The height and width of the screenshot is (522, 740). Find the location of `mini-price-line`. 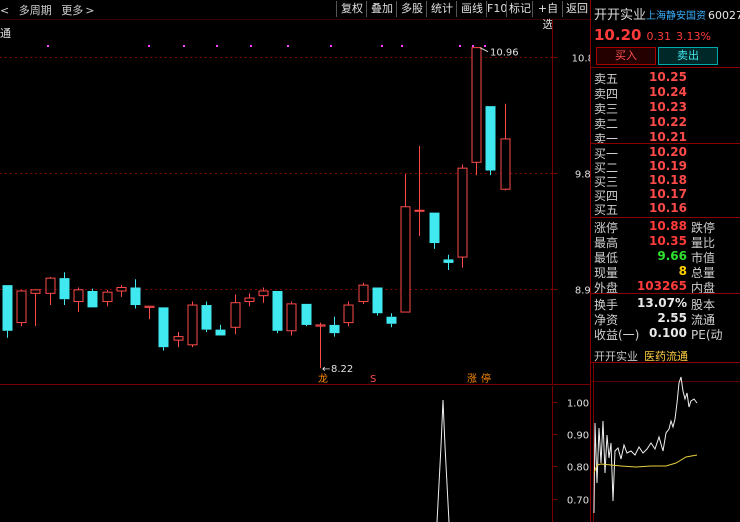

mini-price-line is located at coordinates (645, 445).